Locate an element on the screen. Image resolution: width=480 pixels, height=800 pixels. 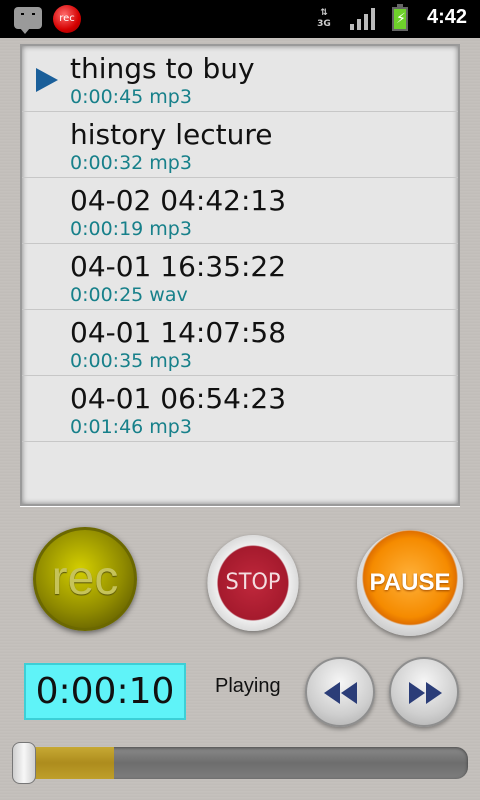
recording-meta: 0:00:45 mp3 is located at coordinates (131, 97).